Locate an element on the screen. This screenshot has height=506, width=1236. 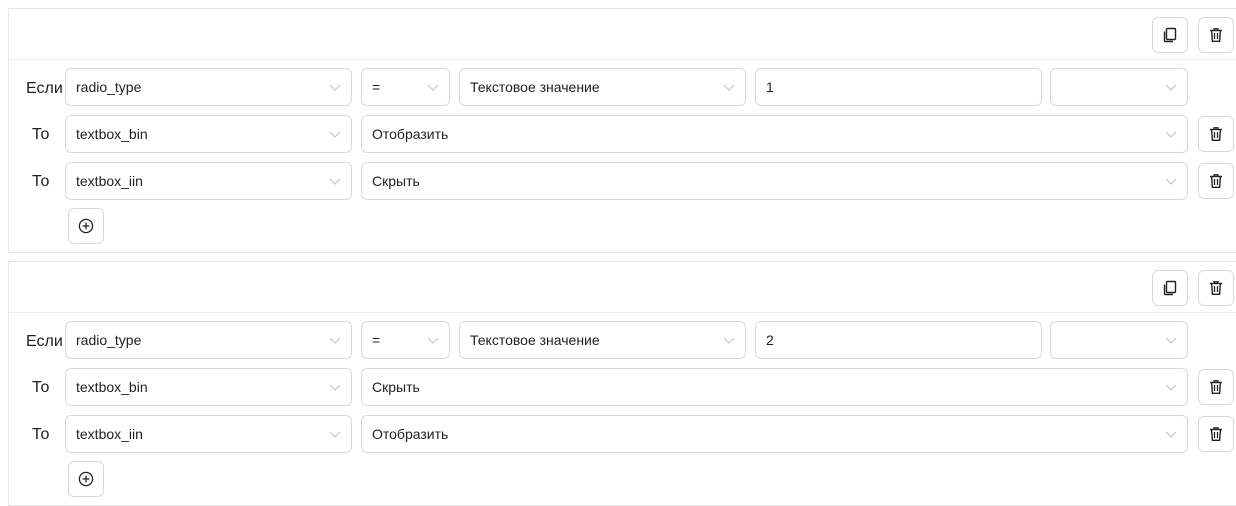
condition-value-input: 2 is located at coordinates (898, 340).